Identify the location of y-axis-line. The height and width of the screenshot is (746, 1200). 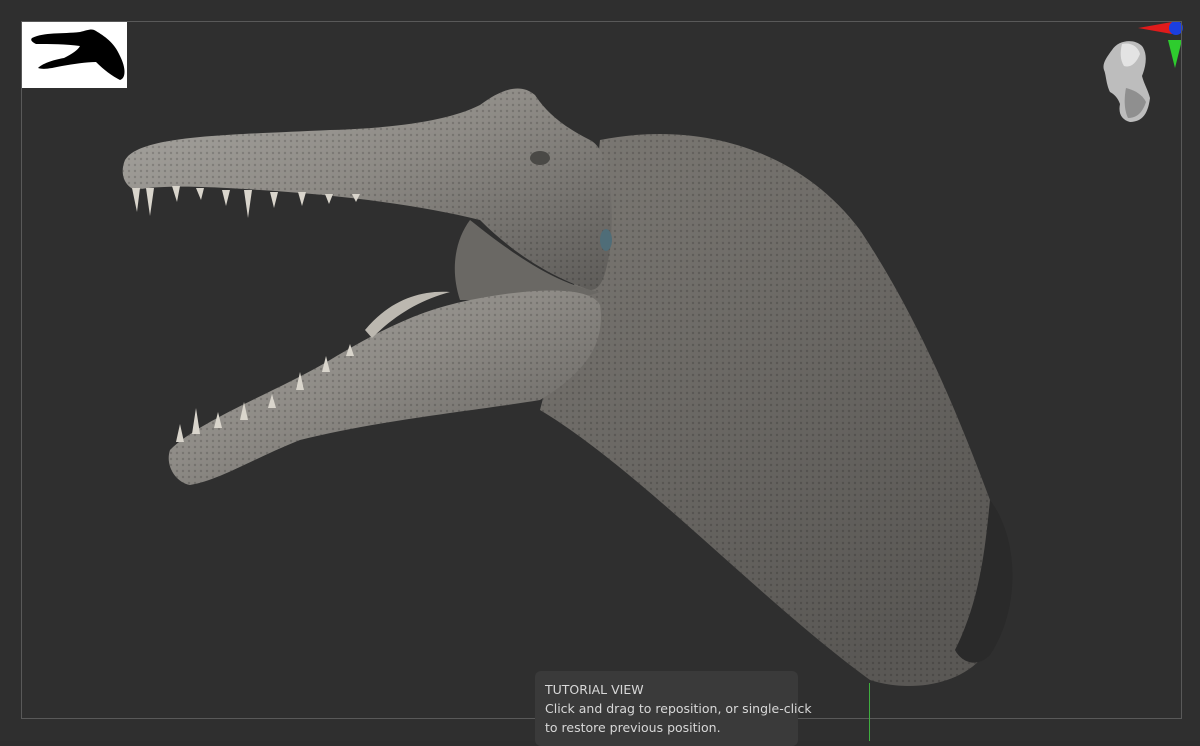
(869, 712).